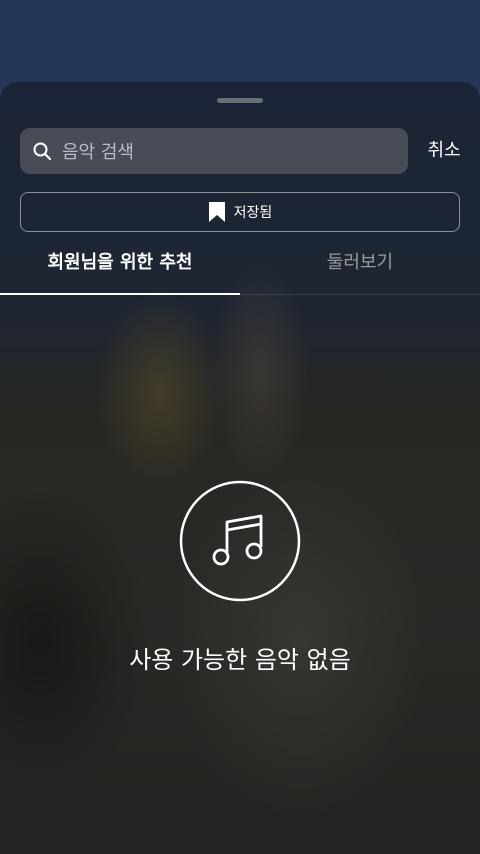 This screenshot has height=854, width=480. Describe the element at coordinates (98, 152) in the screenshot. I see `search-placeholder: 음악 검색` at that location.